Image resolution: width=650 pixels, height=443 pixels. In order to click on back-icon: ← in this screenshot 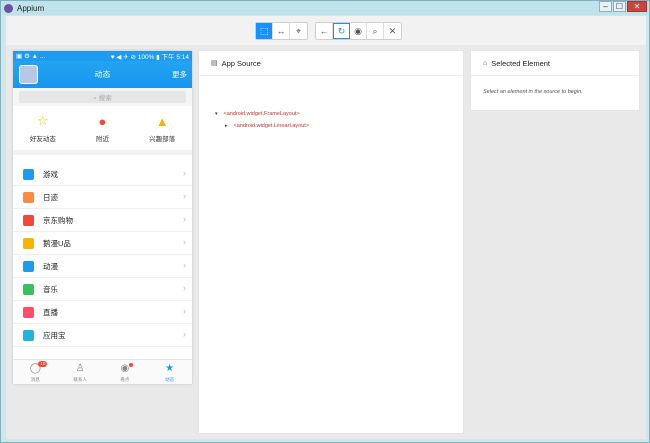, I will do `click(324, 31)`.